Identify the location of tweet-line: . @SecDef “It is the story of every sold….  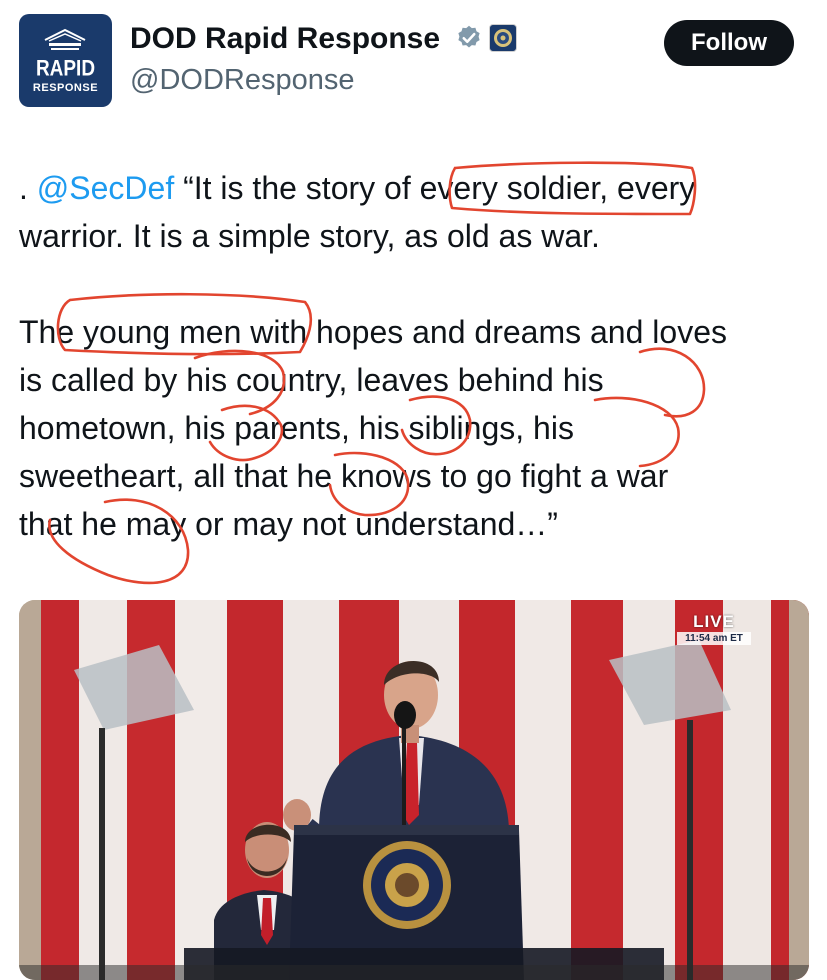
(419, 188).